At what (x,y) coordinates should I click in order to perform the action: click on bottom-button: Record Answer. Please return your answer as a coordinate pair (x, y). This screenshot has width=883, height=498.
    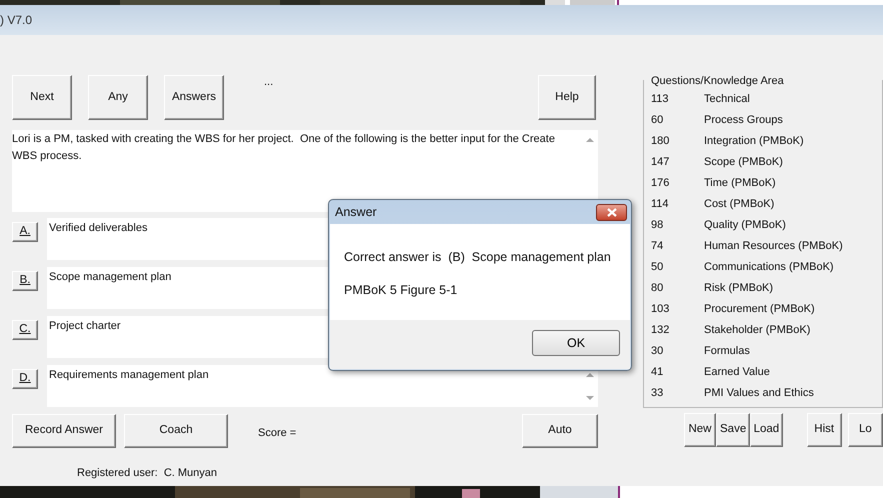
    Looking at the image, I should click on (64, 431).